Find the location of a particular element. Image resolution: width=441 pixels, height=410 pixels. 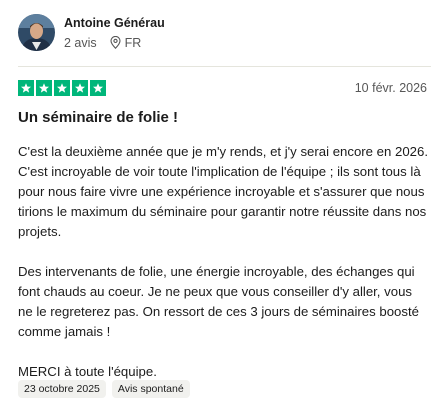

reviewer-header: Antoine Générau 2 avis FR is located at coordinates (91, 32).